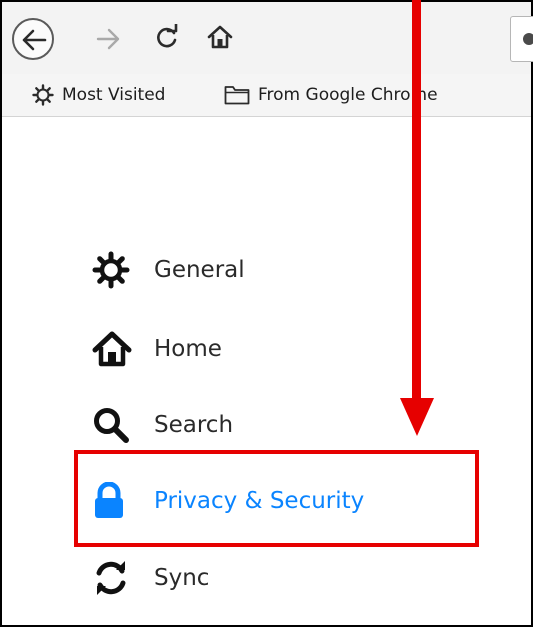 The image size is (533, 627). What do you see at coordinates (112, 425) in the screenshot?
I see `search-icon` at bounding box center [112, 425].